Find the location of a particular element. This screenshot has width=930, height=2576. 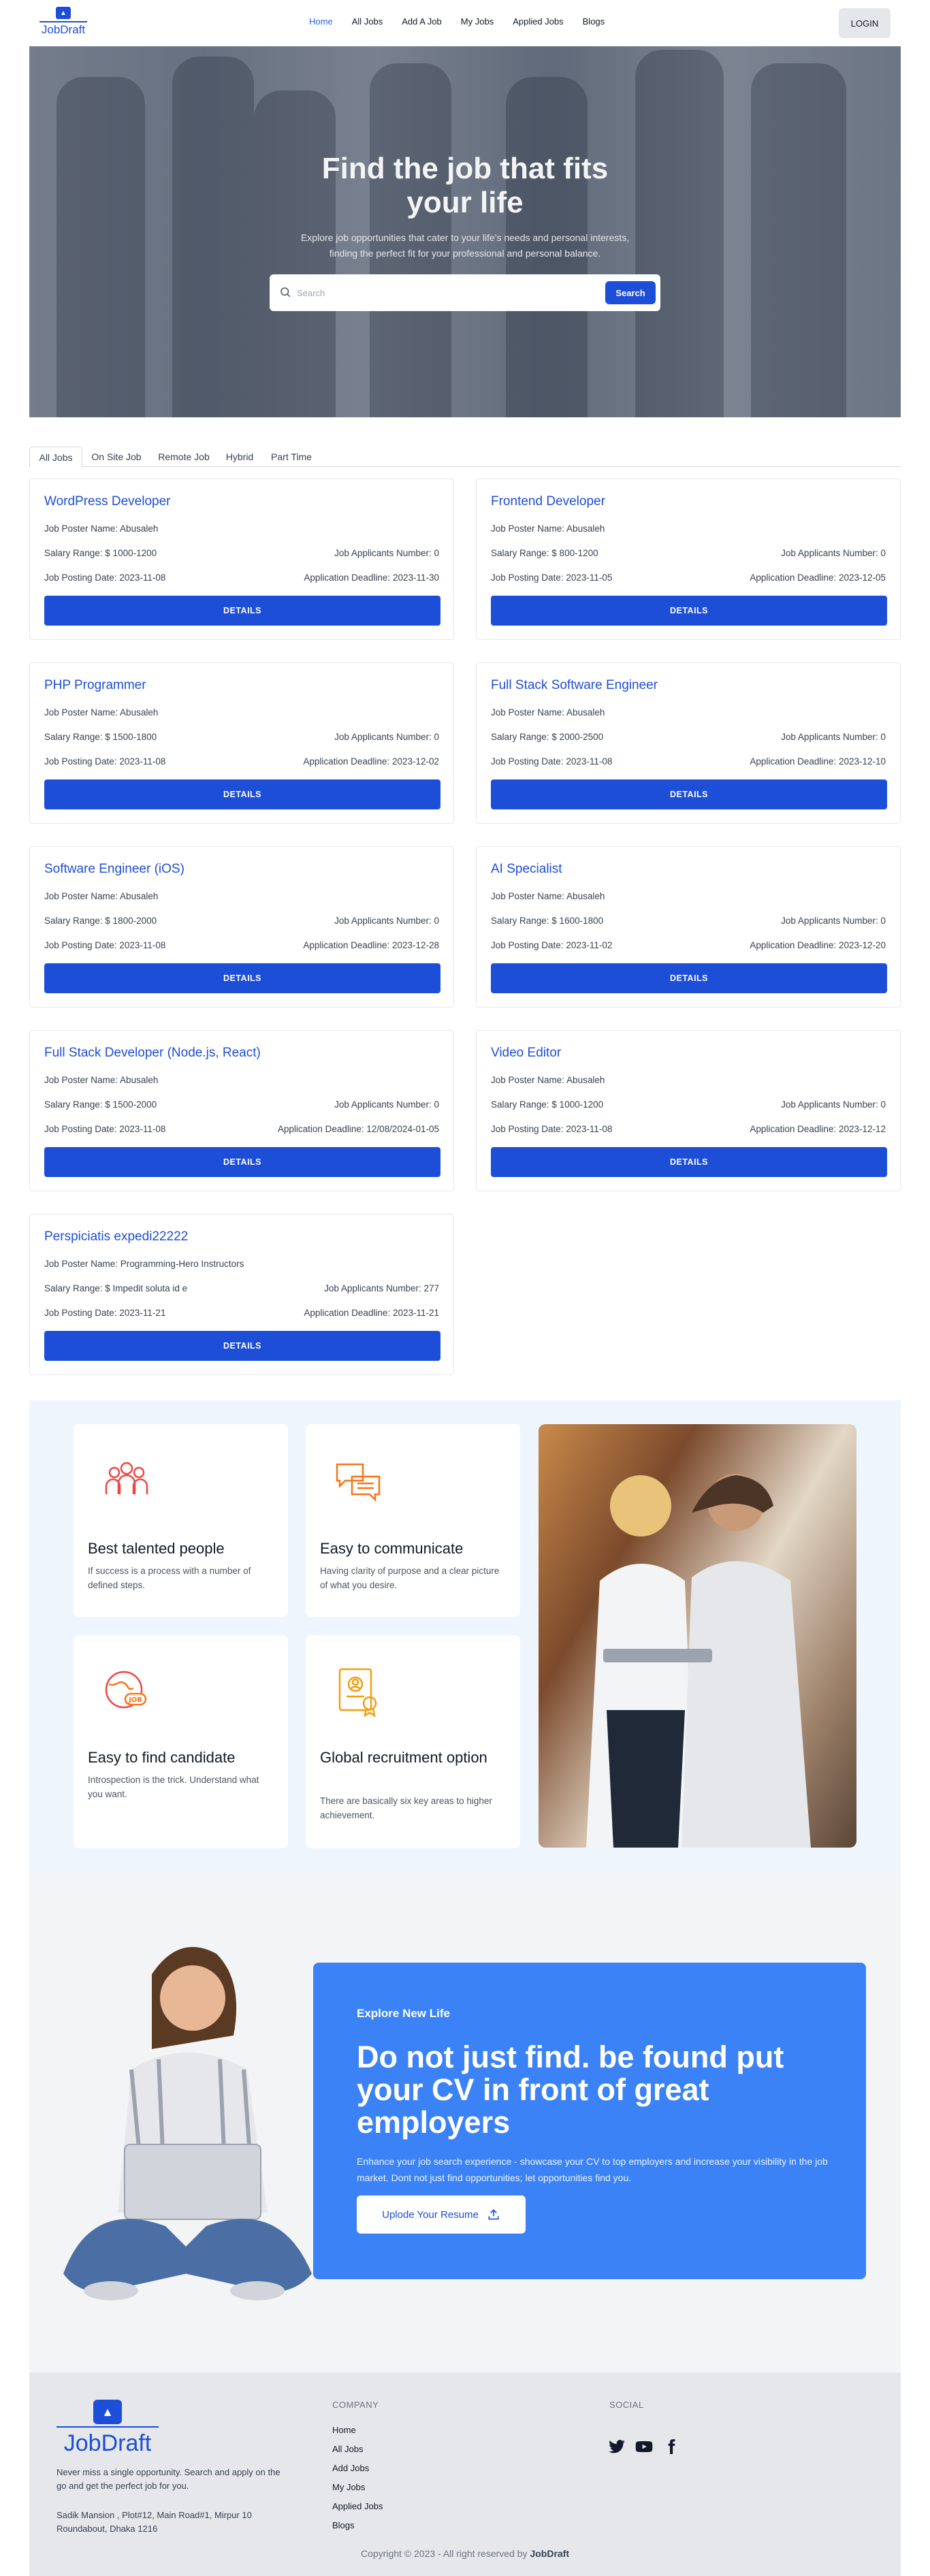

search-input is located at coordinates (440, 293).